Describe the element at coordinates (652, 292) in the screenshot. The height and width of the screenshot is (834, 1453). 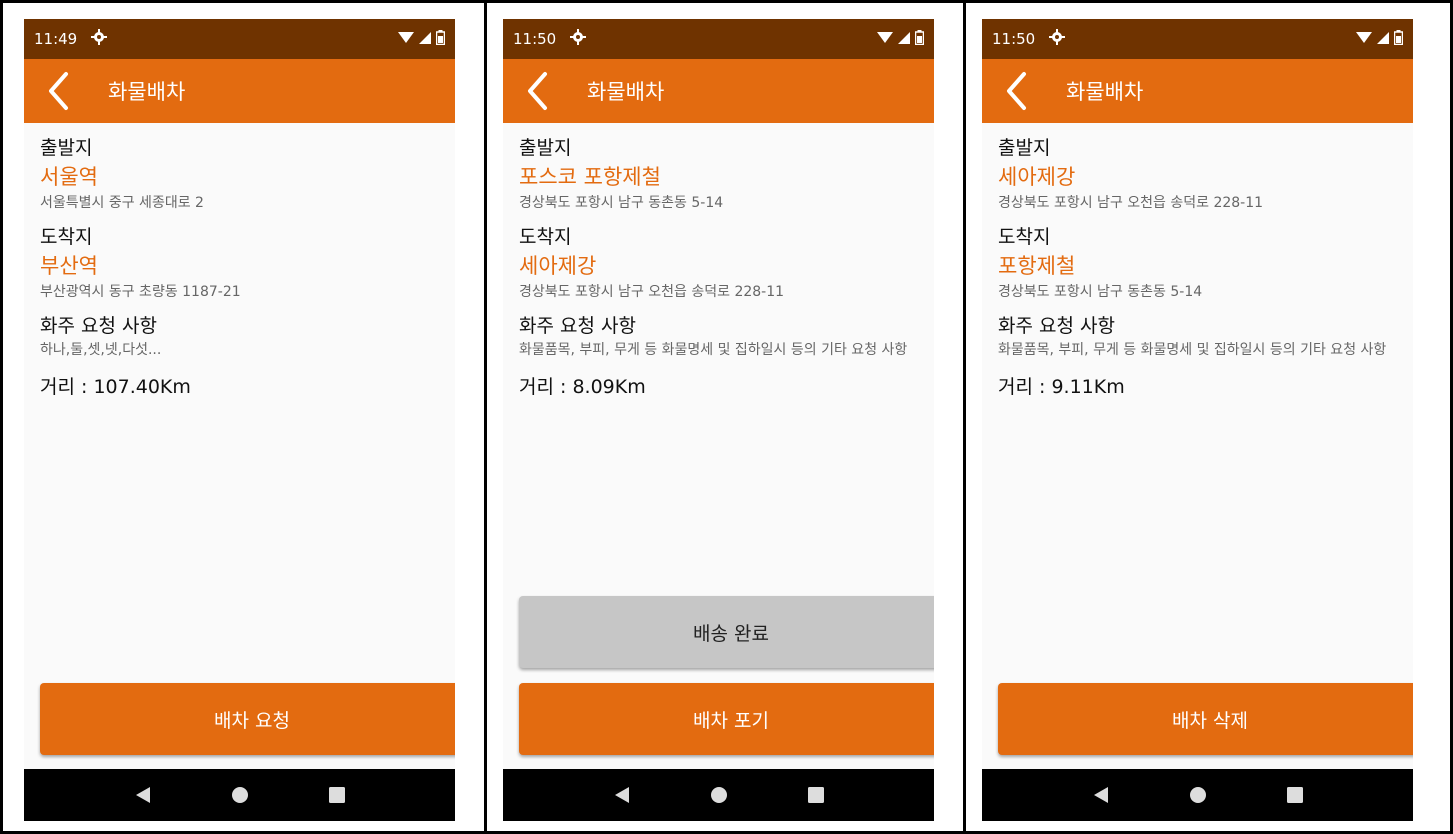
I see `arrival-address: 경상북도 포항시 남구 오천읍 송덕로 228-11` at that location.